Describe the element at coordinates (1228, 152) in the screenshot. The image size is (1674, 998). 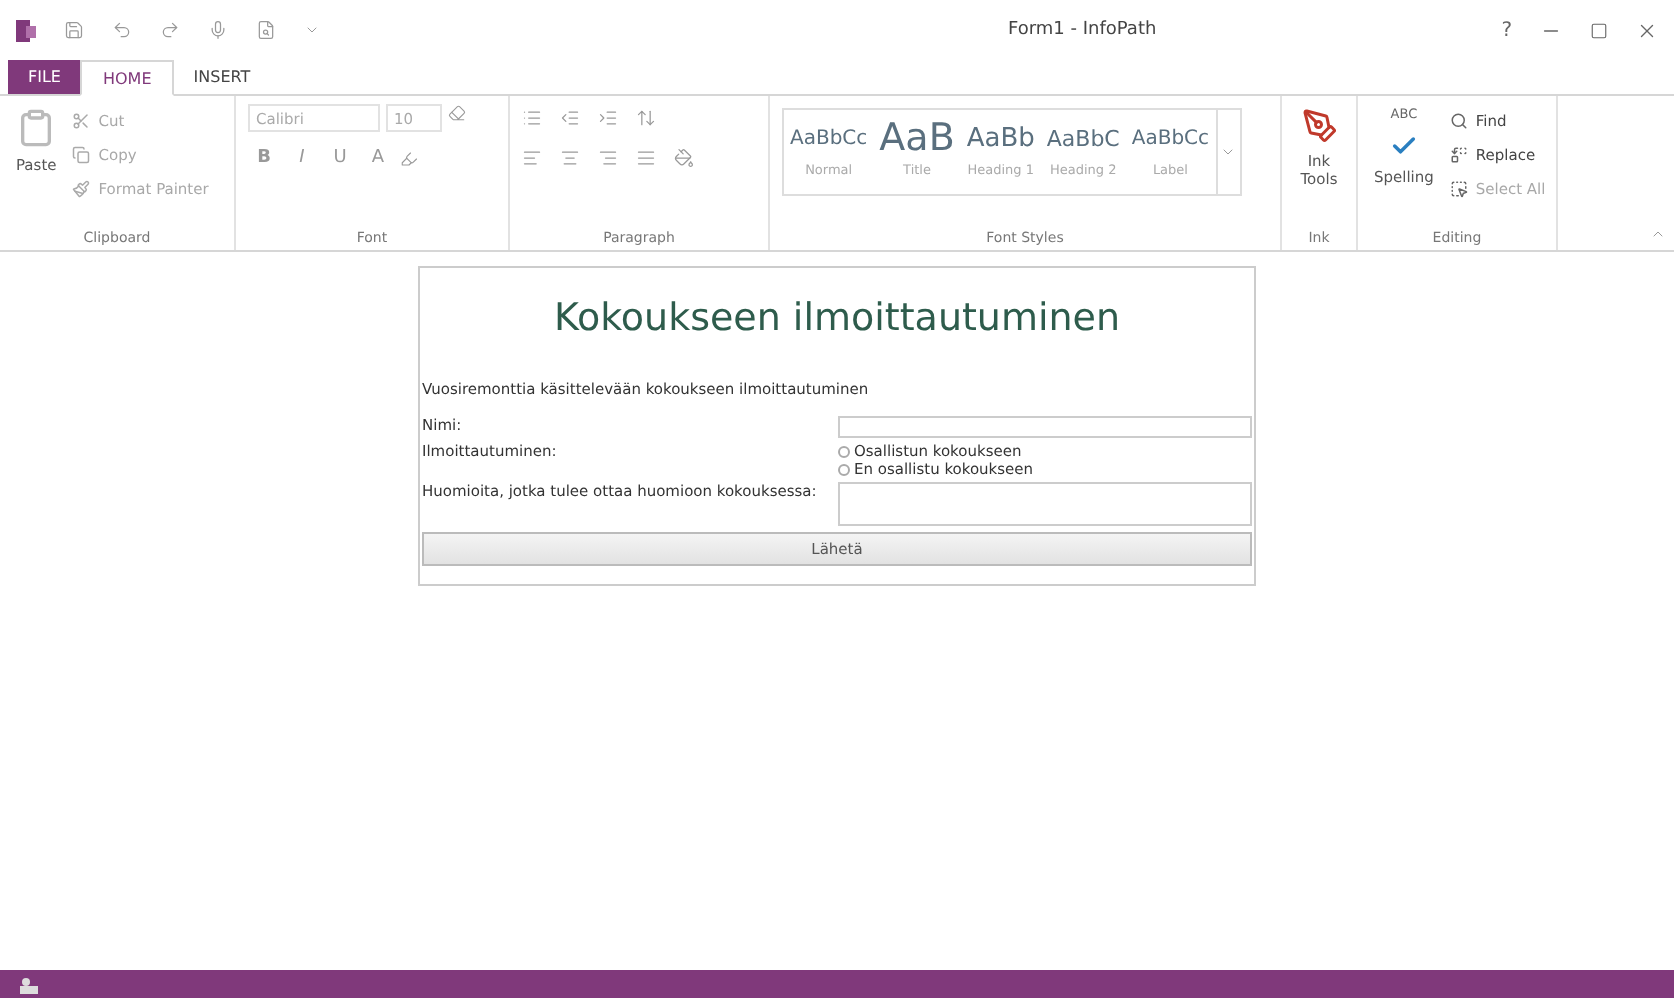
I see `more-styles-icon` at that location.